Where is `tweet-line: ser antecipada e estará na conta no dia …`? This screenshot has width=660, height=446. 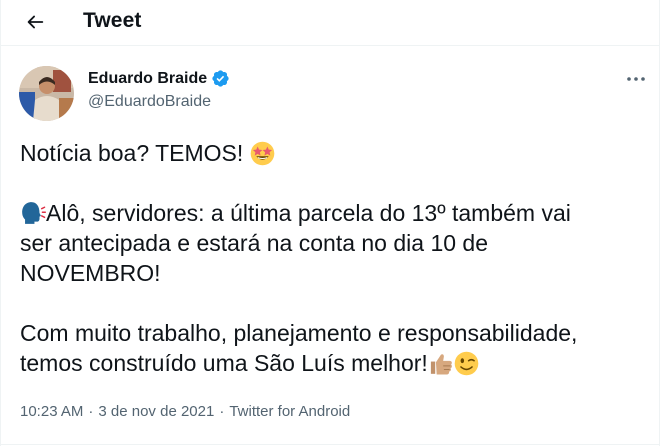 tweet-line: ser antecipada e estará na conta no dia … is located at coordinates (254, 243).